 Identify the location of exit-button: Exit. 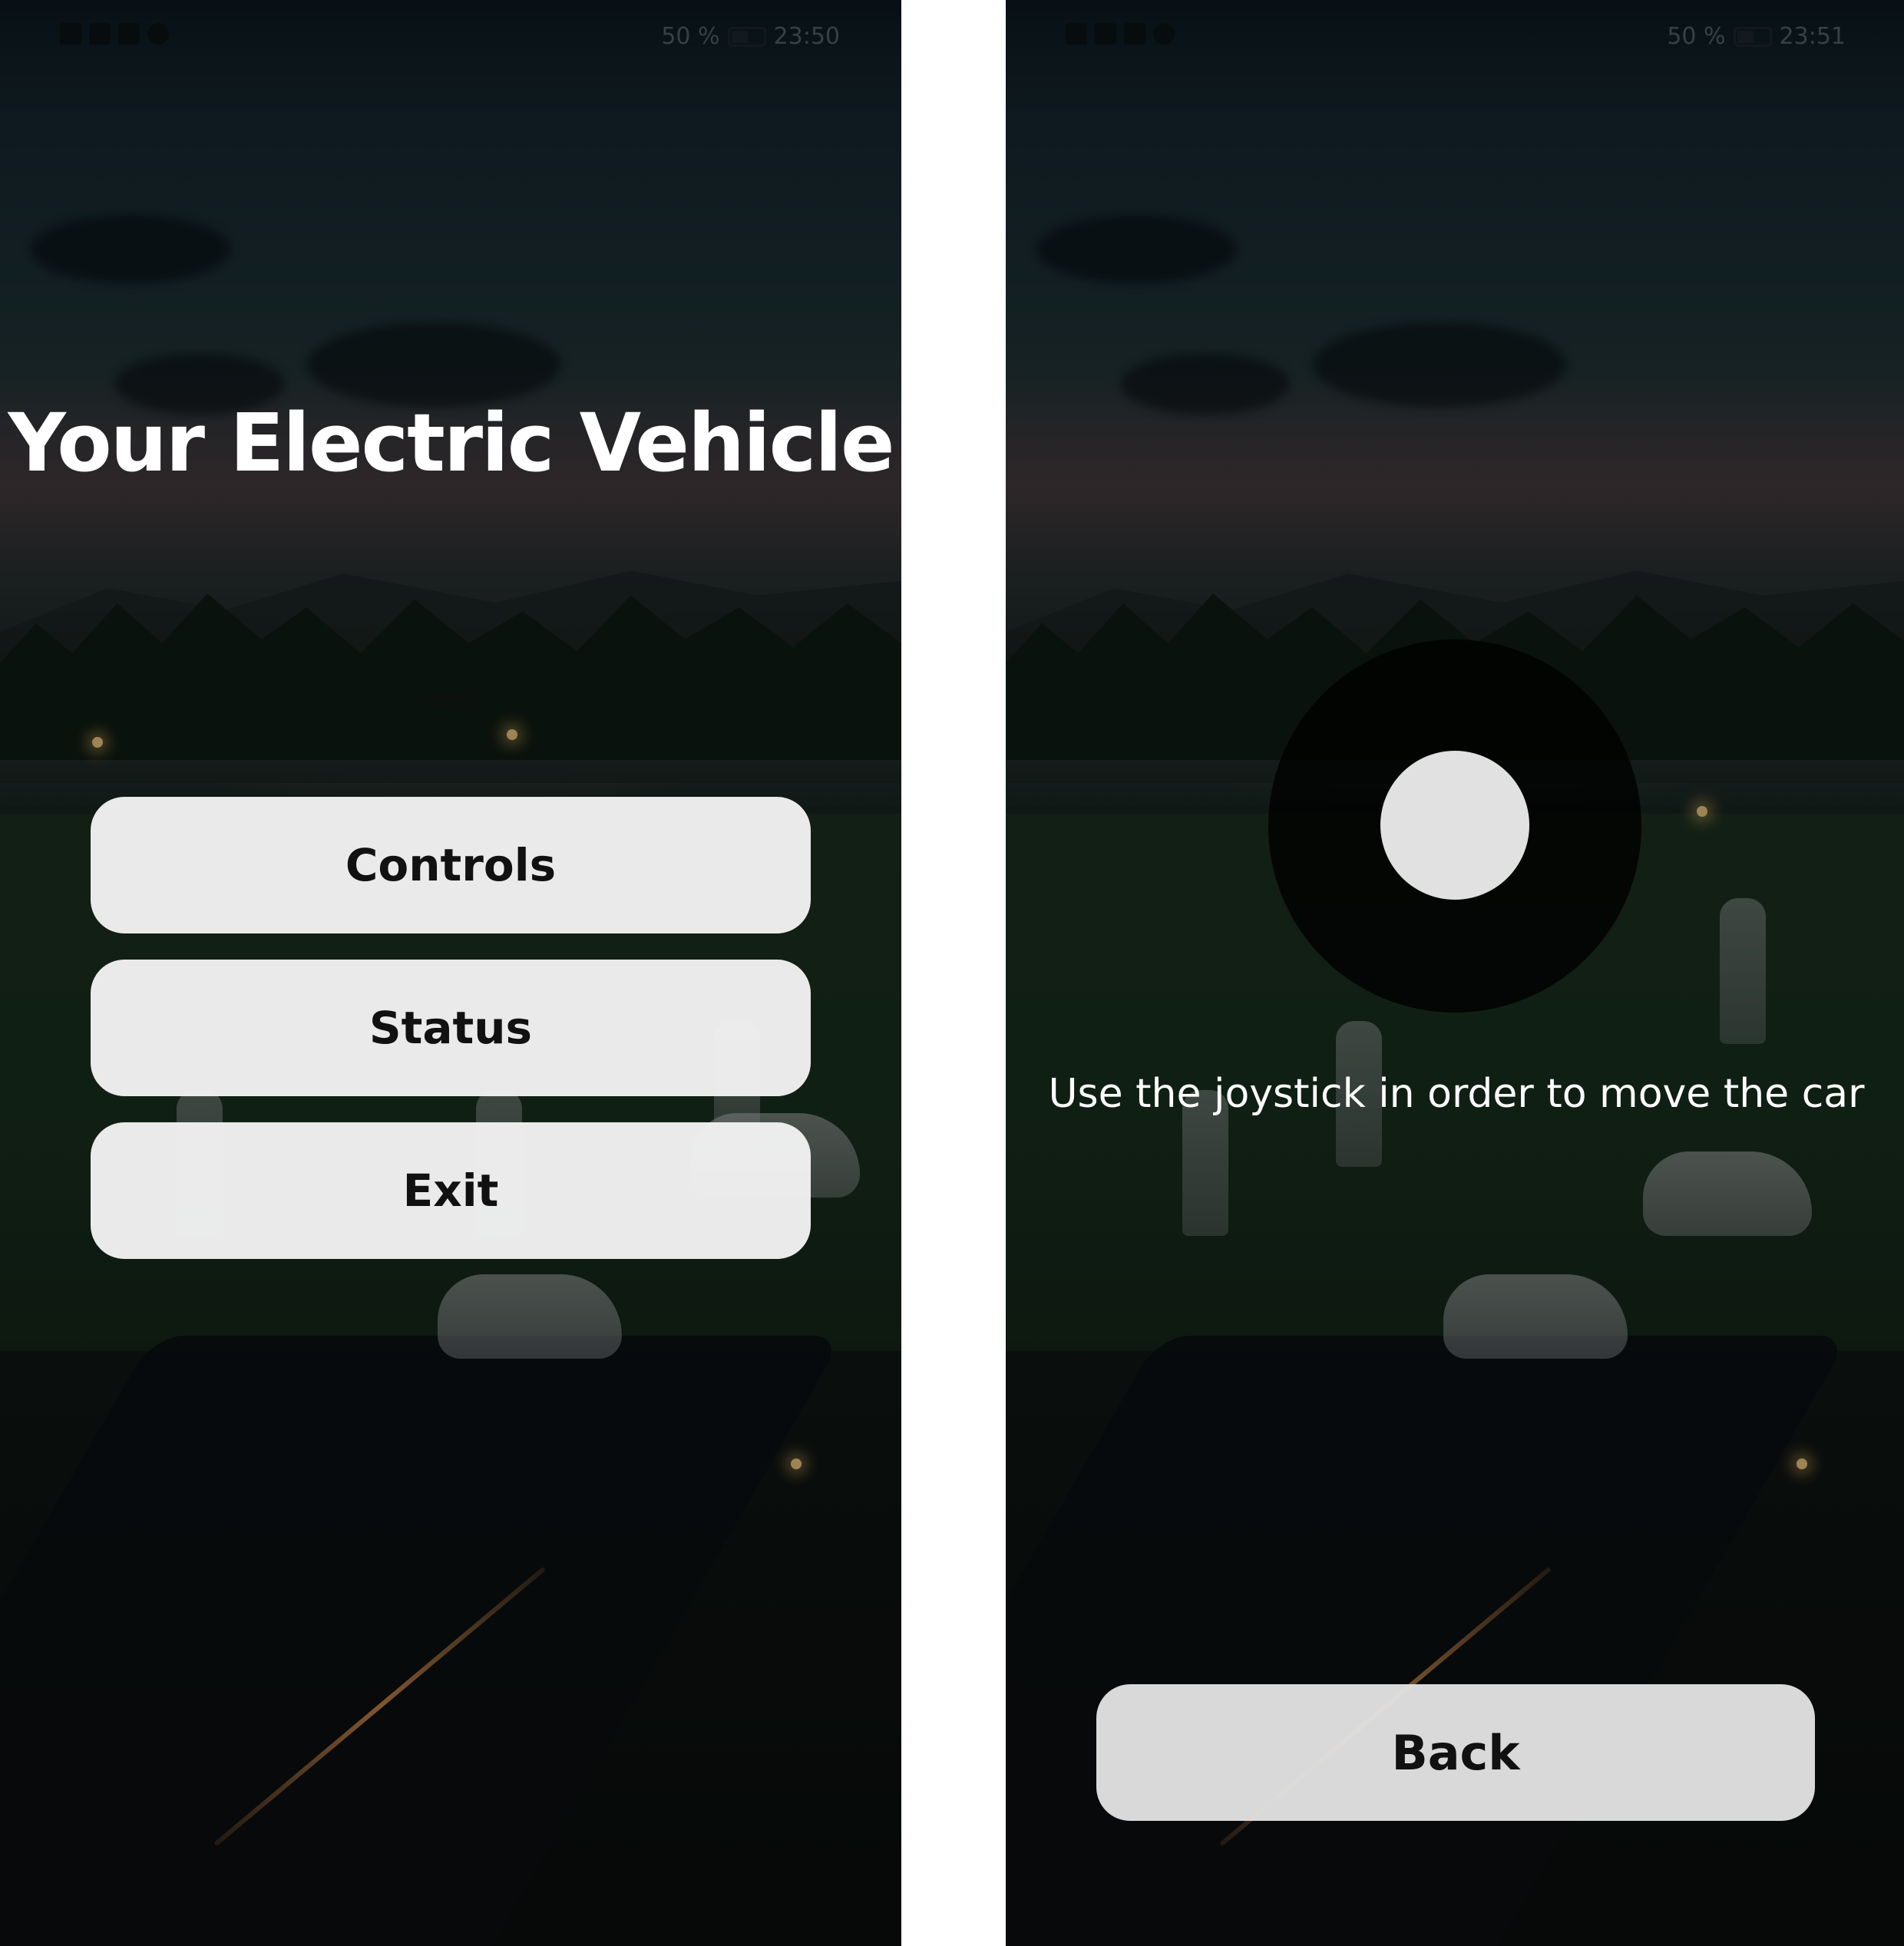
(451, 1190).